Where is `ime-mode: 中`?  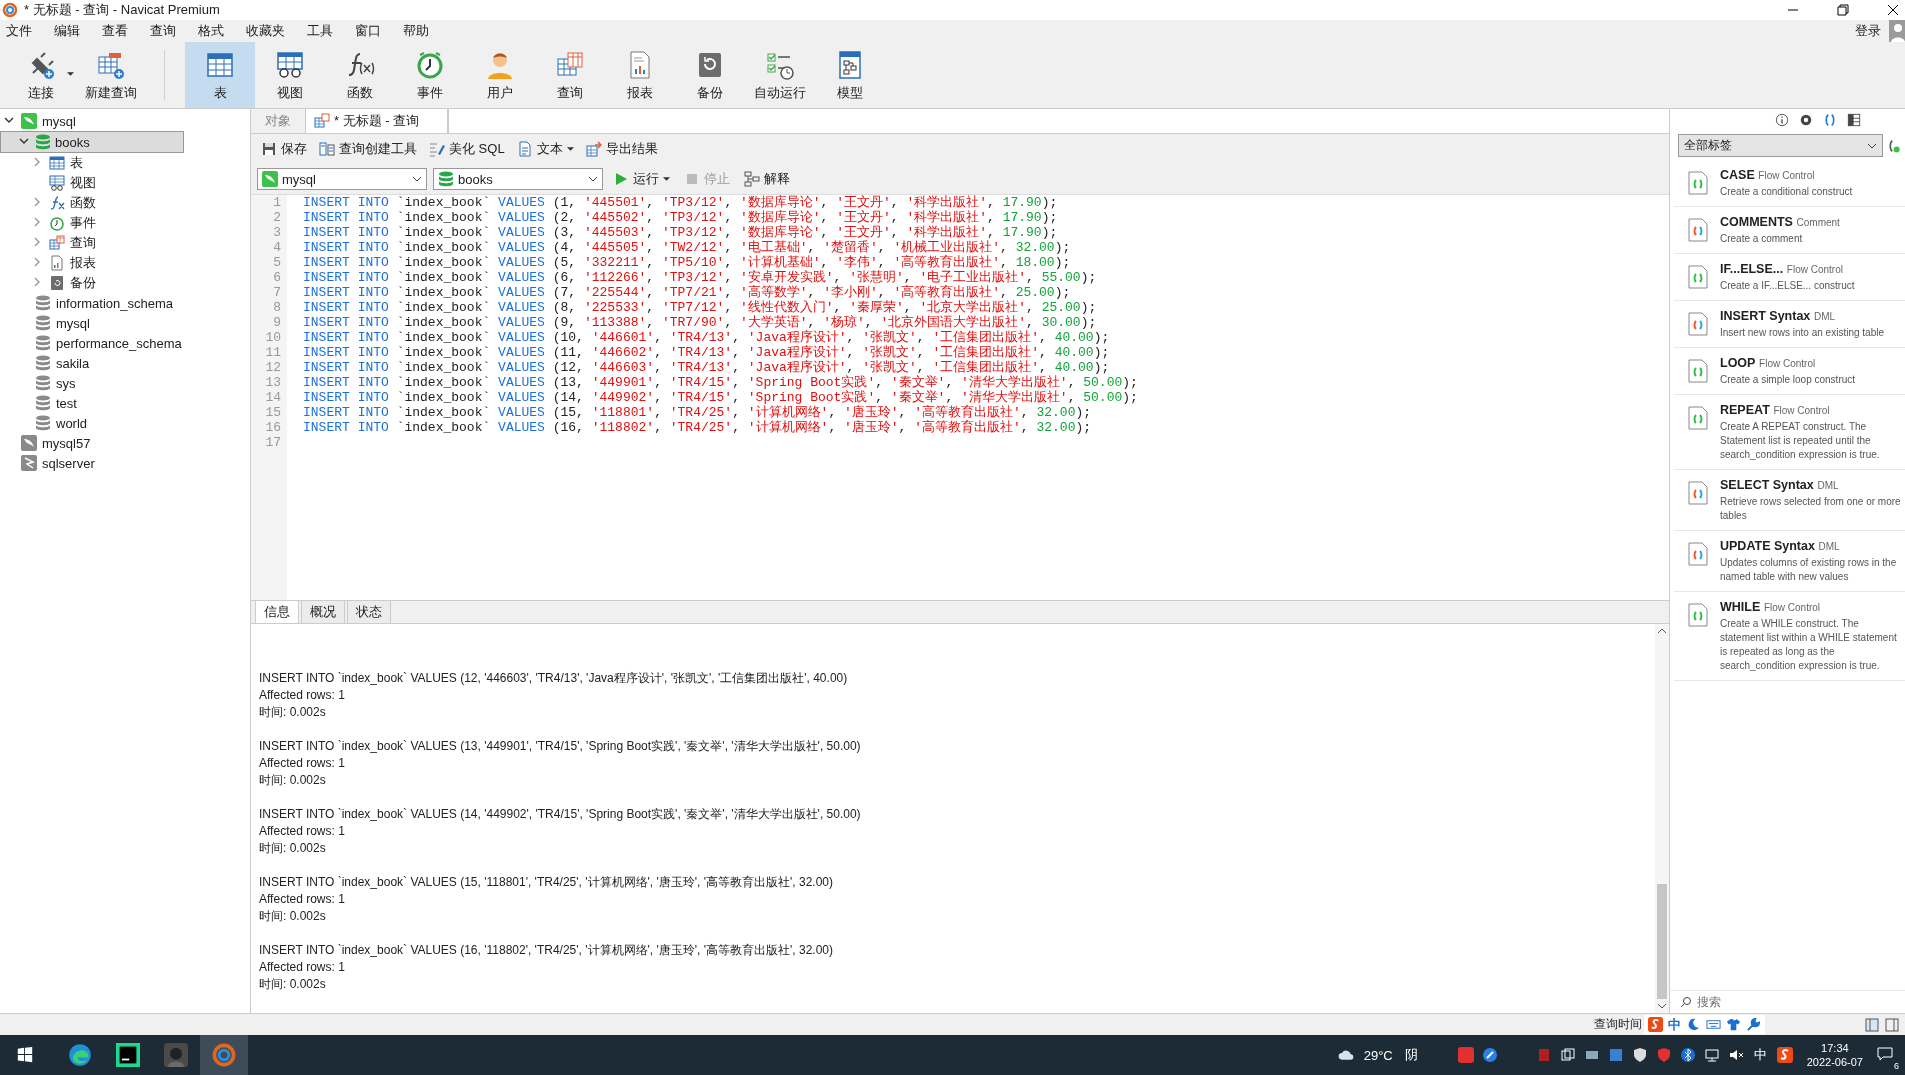 ime-mode: 中 is located at coordinates (1674, 1024).